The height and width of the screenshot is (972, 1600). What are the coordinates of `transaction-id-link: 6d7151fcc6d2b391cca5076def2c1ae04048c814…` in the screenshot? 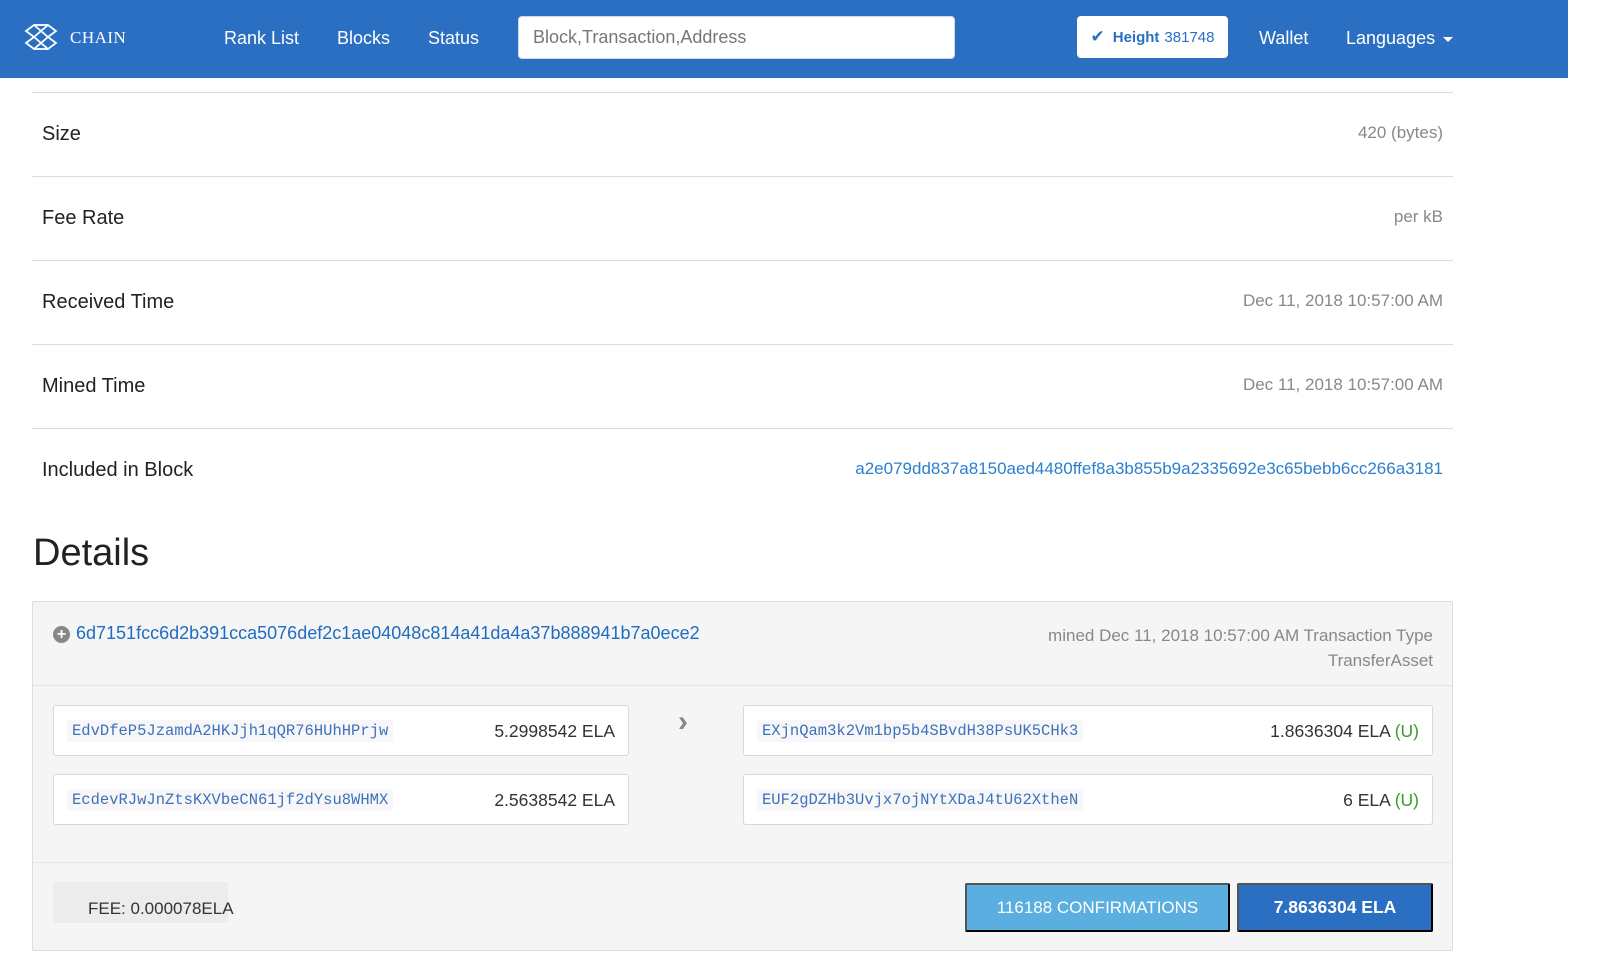 It's located at (388, 633).